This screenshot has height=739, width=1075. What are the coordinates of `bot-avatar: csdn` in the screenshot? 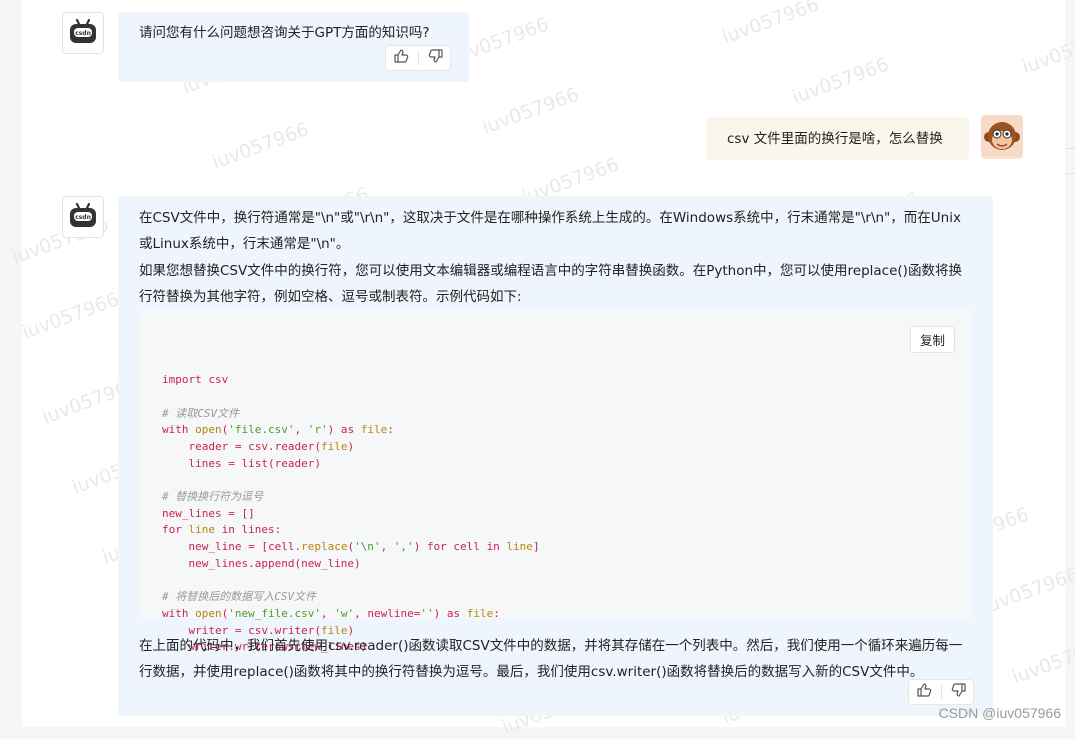 It's located at (83, 33).